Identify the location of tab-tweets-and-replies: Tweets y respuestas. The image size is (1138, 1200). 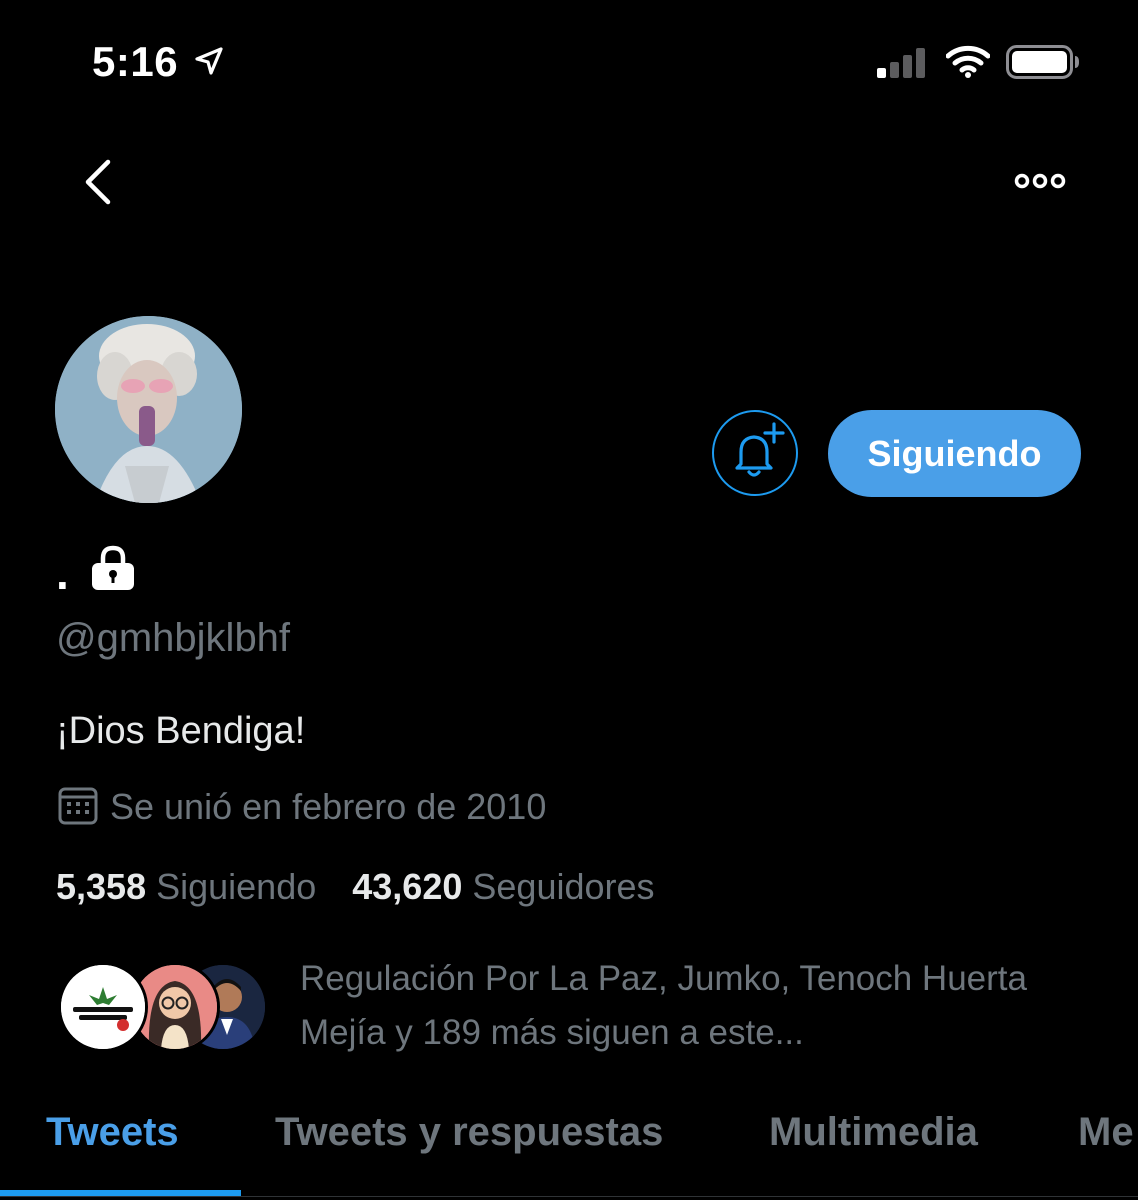
(469, 1132).